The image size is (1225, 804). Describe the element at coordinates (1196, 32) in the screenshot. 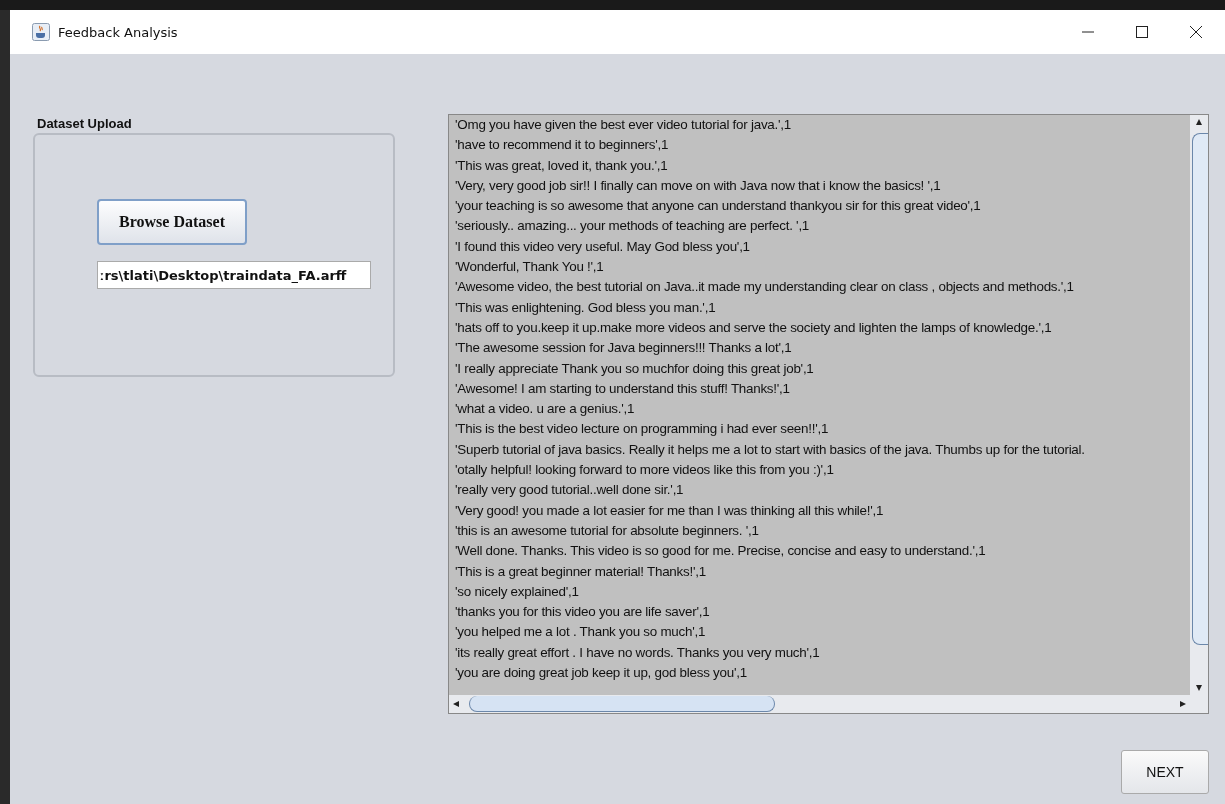

I see `close-icon` at that location.